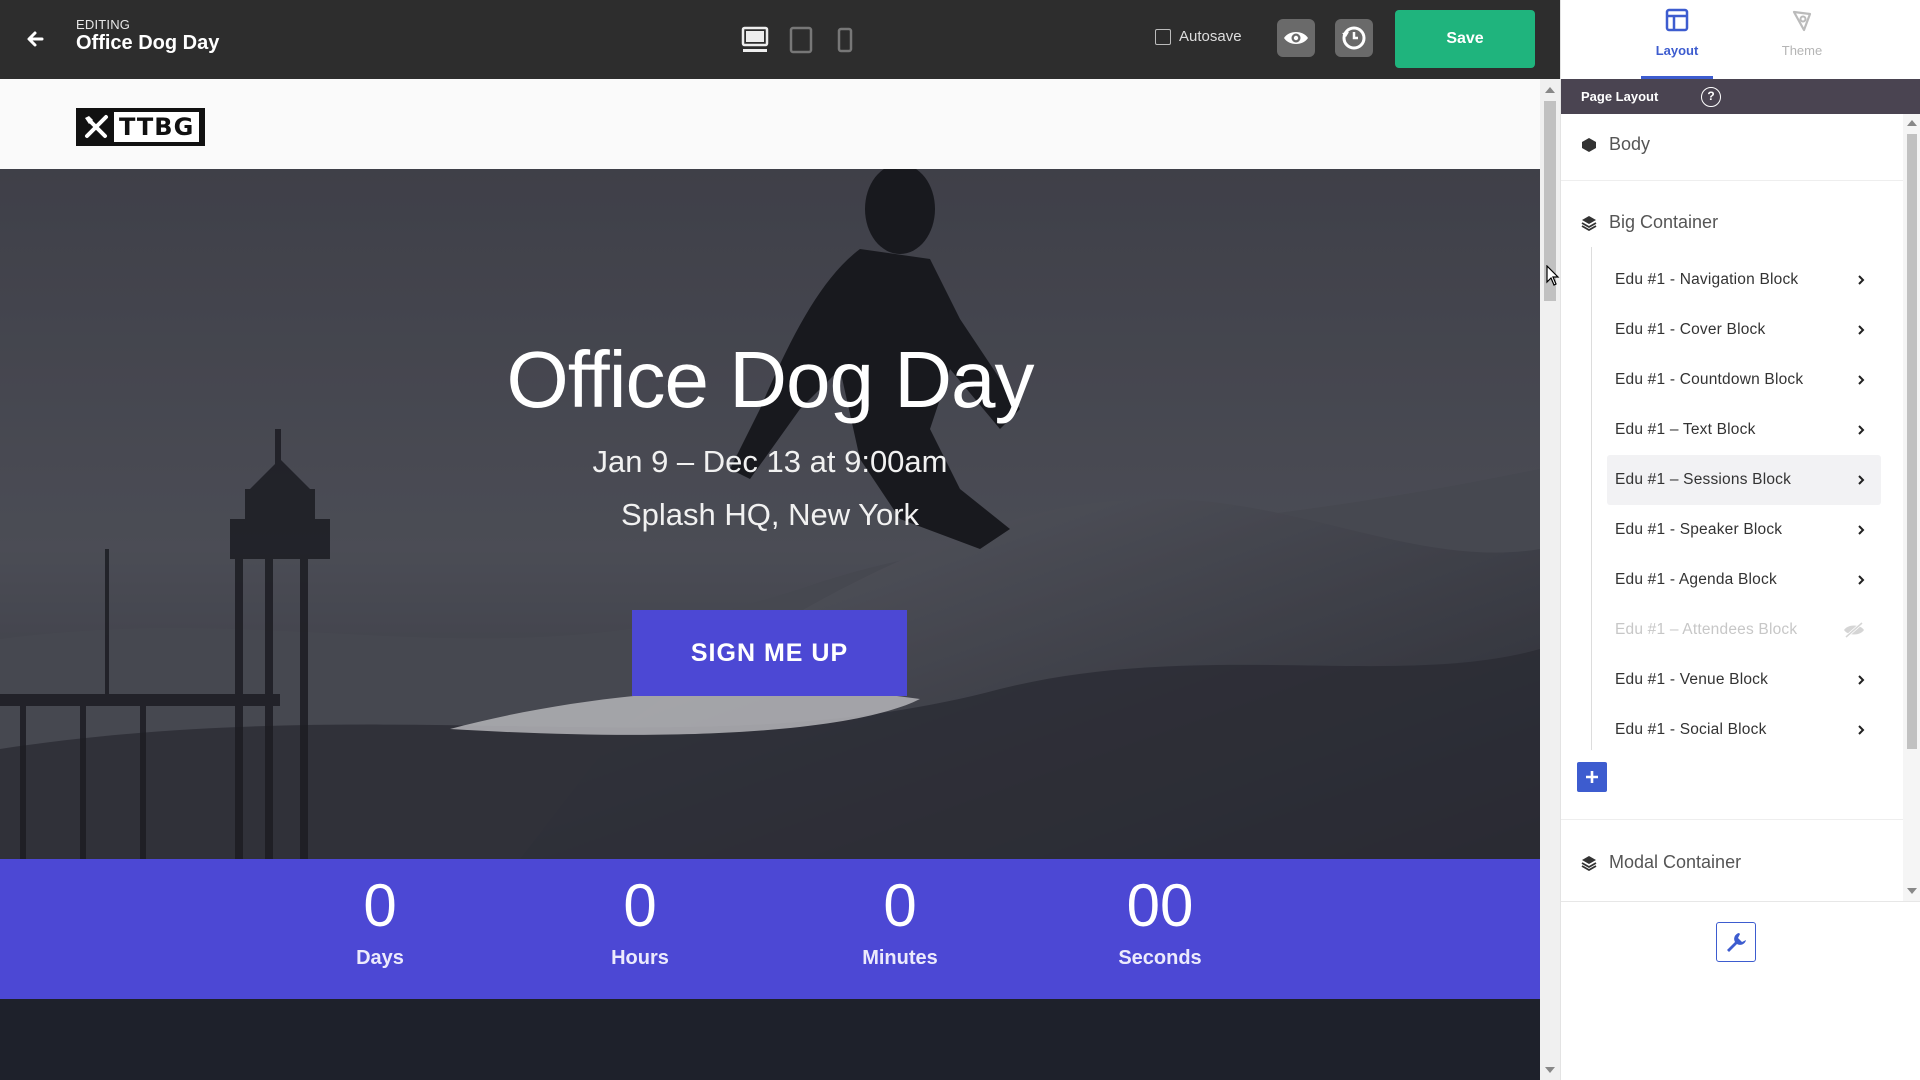 The height and width of the screenshot is (1080, 1920). What do you see at coordinates (1620, 96) in the screenshot?
I see `panel-header-title: Page Layout` at bounding box center [1620, 96].